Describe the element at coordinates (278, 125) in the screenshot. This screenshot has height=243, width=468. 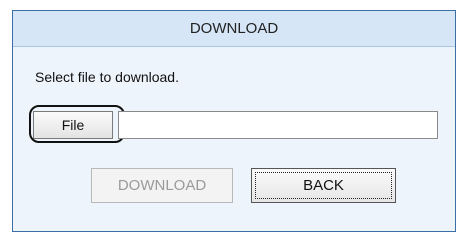
I see `file-path-input` at that location.